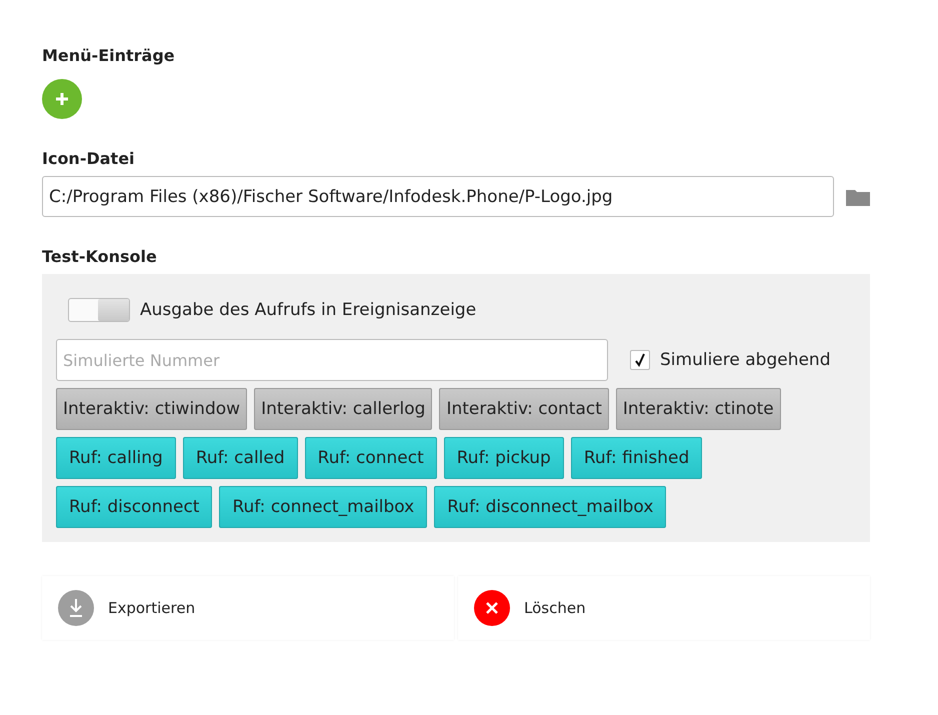 This screenshot has width=938, height=715. What do you see at coordinates (524, 409) in the screenshot?
I see `interaction-button: Interaktiv: contact` at bounding box center [524, 409].